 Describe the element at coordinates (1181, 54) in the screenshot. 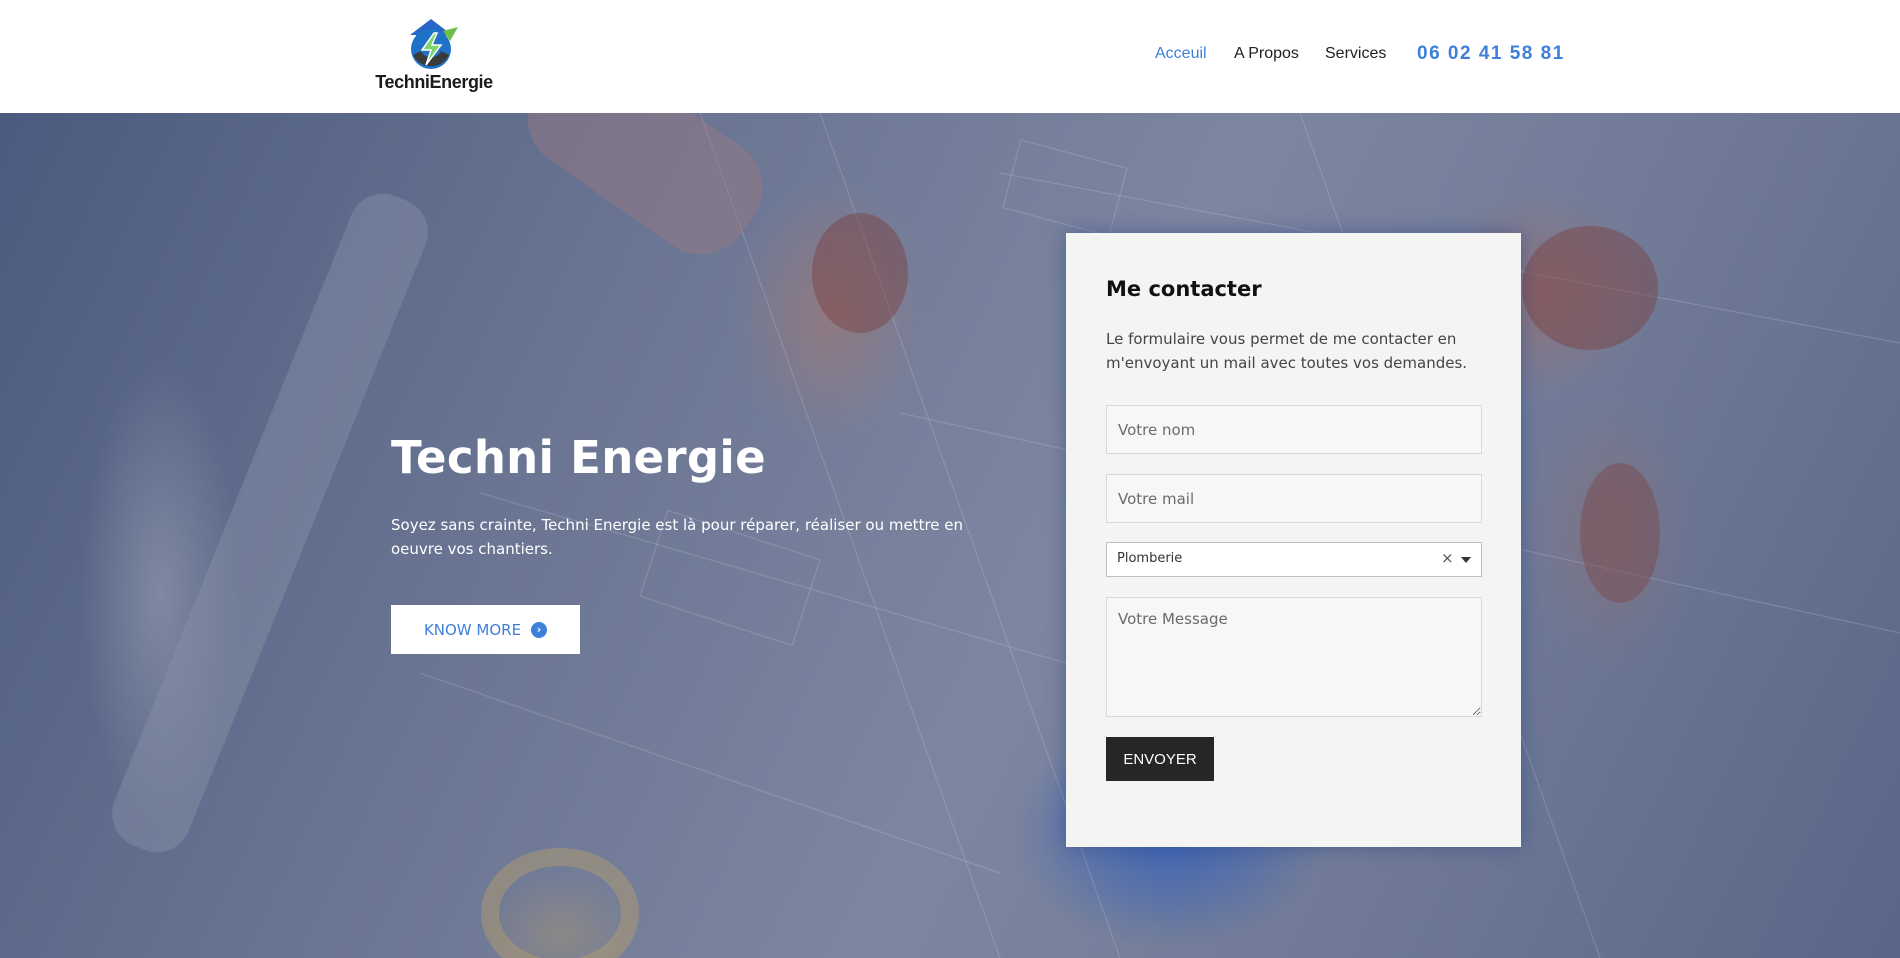

I see `nav-item-acceuil: Acceuil` at that location.